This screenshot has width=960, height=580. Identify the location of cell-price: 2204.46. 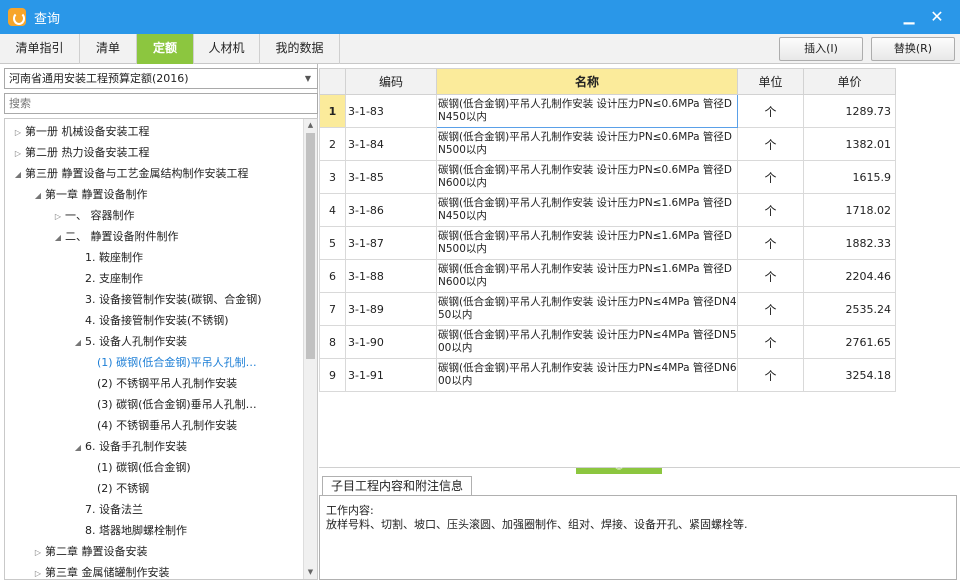
(849, 276).